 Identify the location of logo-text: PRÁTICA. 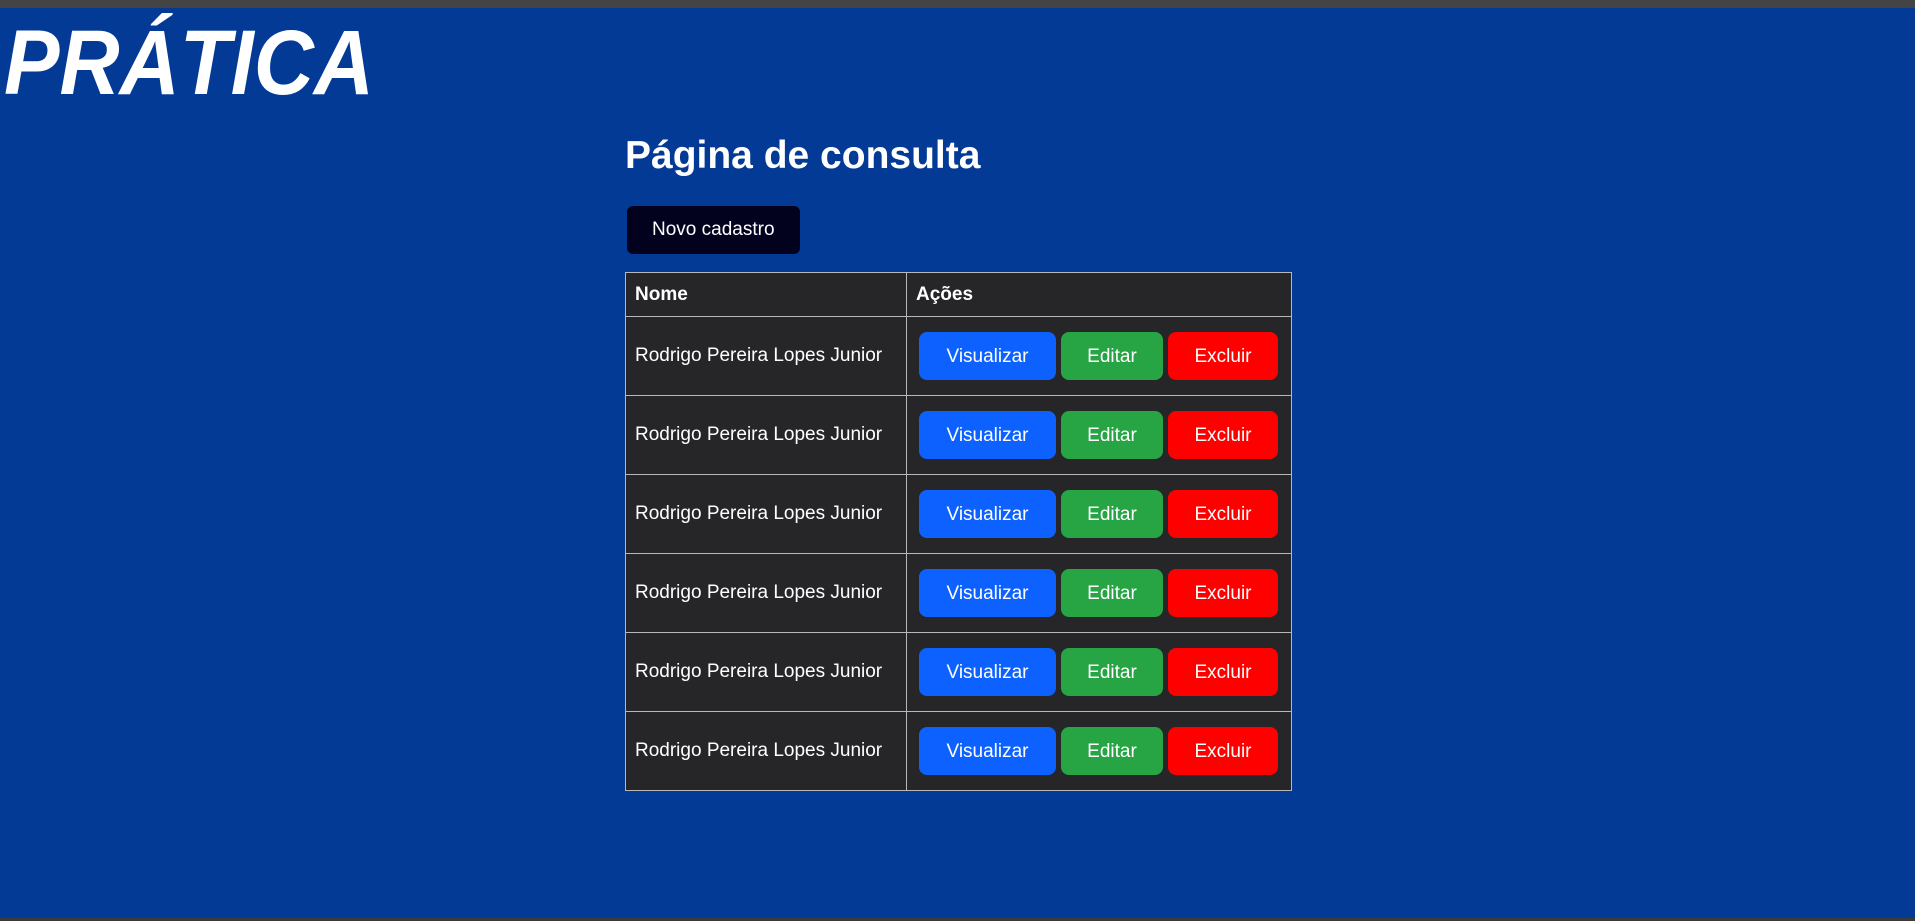
(189, 55).